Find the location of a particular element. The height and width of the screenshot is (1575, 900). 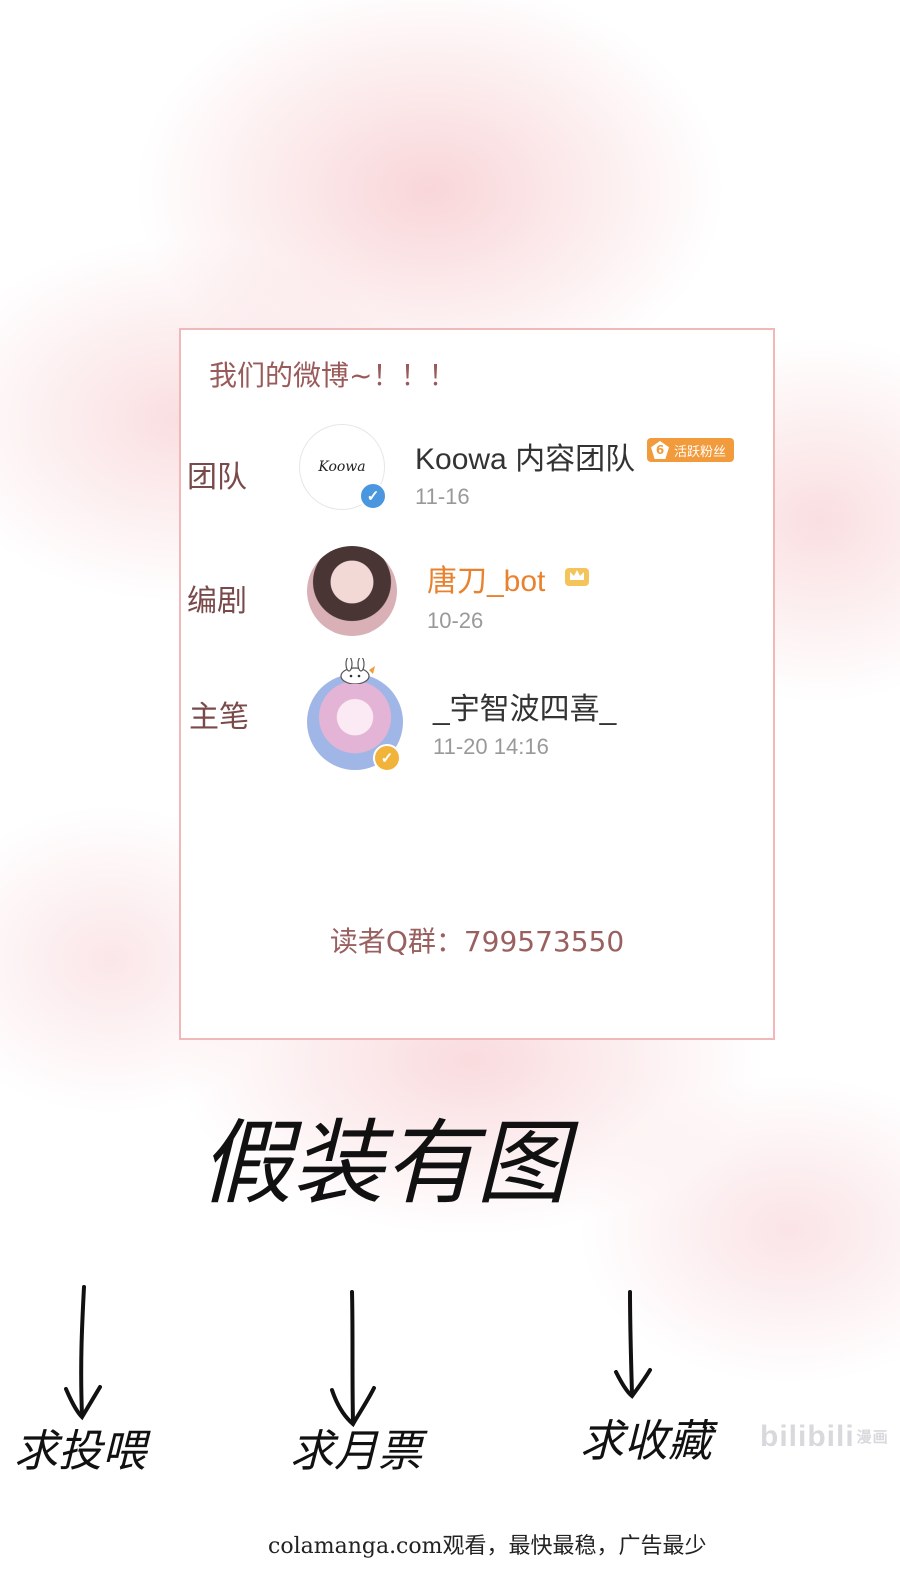

watermark-text: bilibili is located at coordinates (807, 1436).